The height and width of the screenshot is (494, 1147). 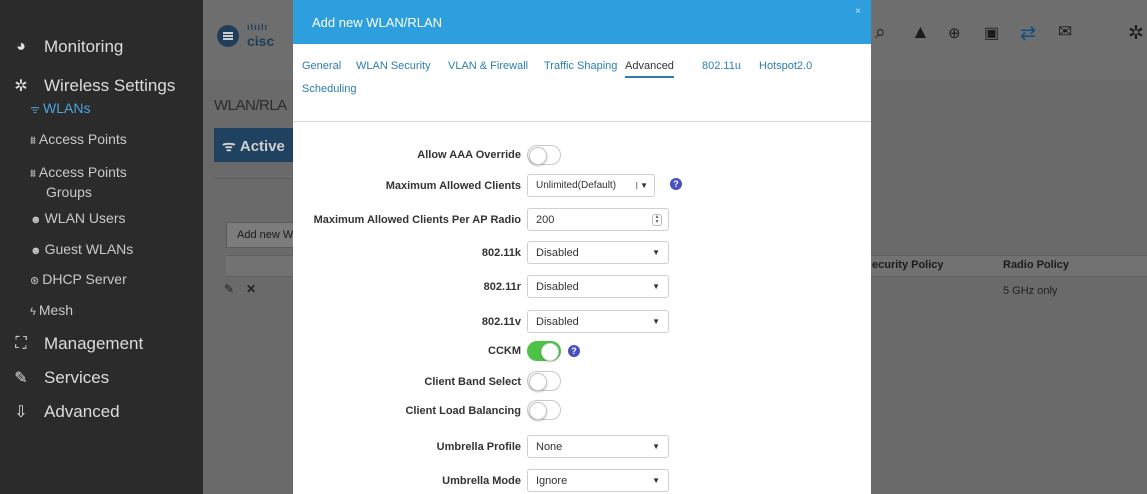 I want to click on search-icon: ⌕, so click(x=880, y=33).